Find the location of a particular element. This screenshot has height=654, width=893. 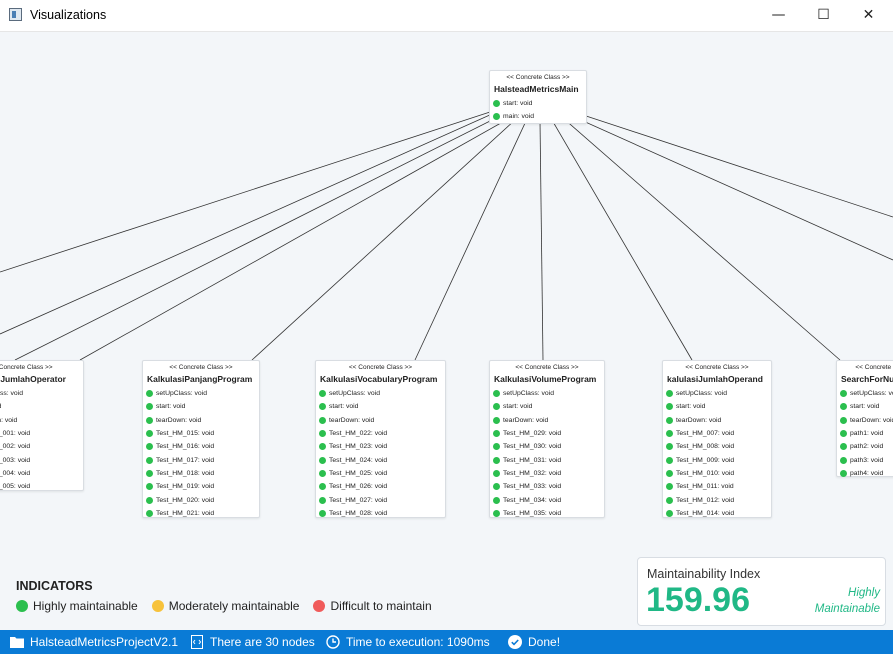

state-label: Done! is located at coordinates (544, 642).